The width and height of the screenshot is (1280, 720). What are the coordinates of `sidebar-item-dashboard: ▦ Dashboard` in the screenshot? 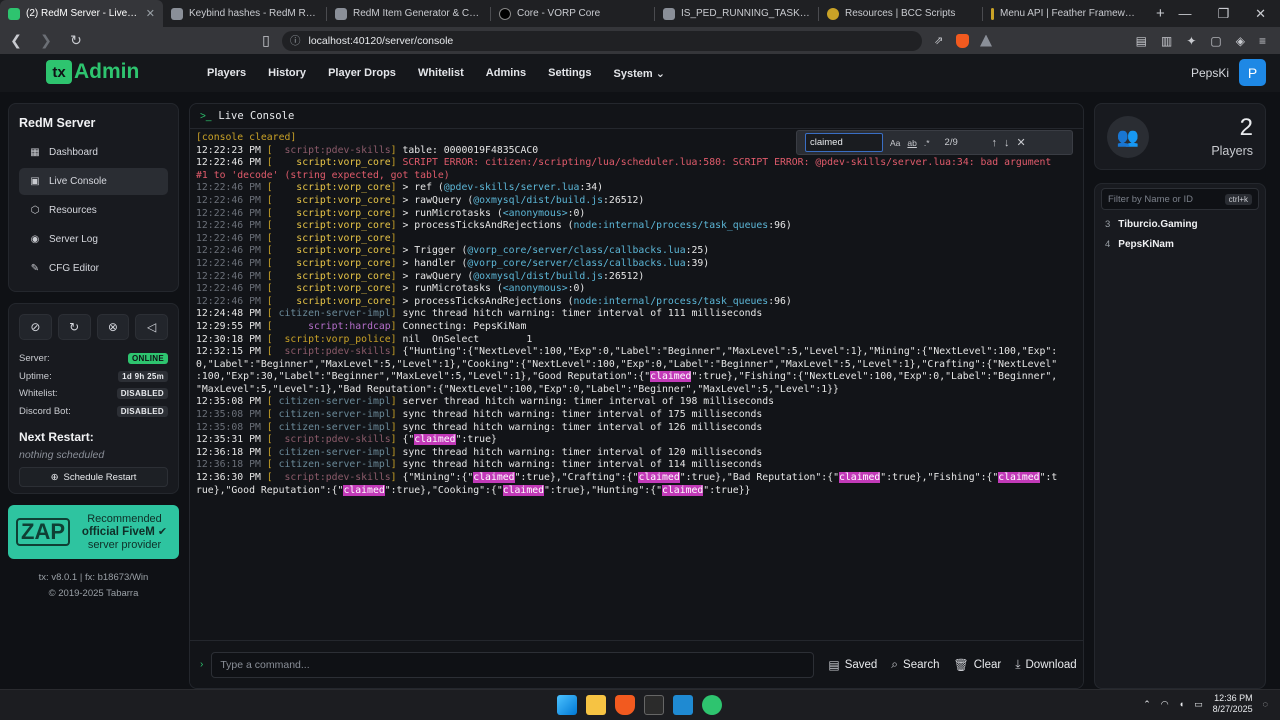 It's located at (93, 152).